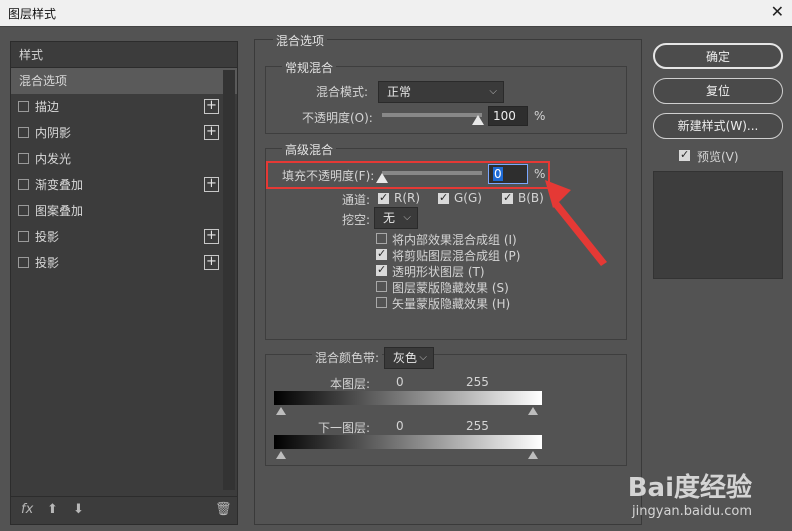 The image size is (792, 531). What do you see at coordinates (478, 120) in the screenshot?
I see `opacity-slider-thumb` at bounding box center [478, 120].